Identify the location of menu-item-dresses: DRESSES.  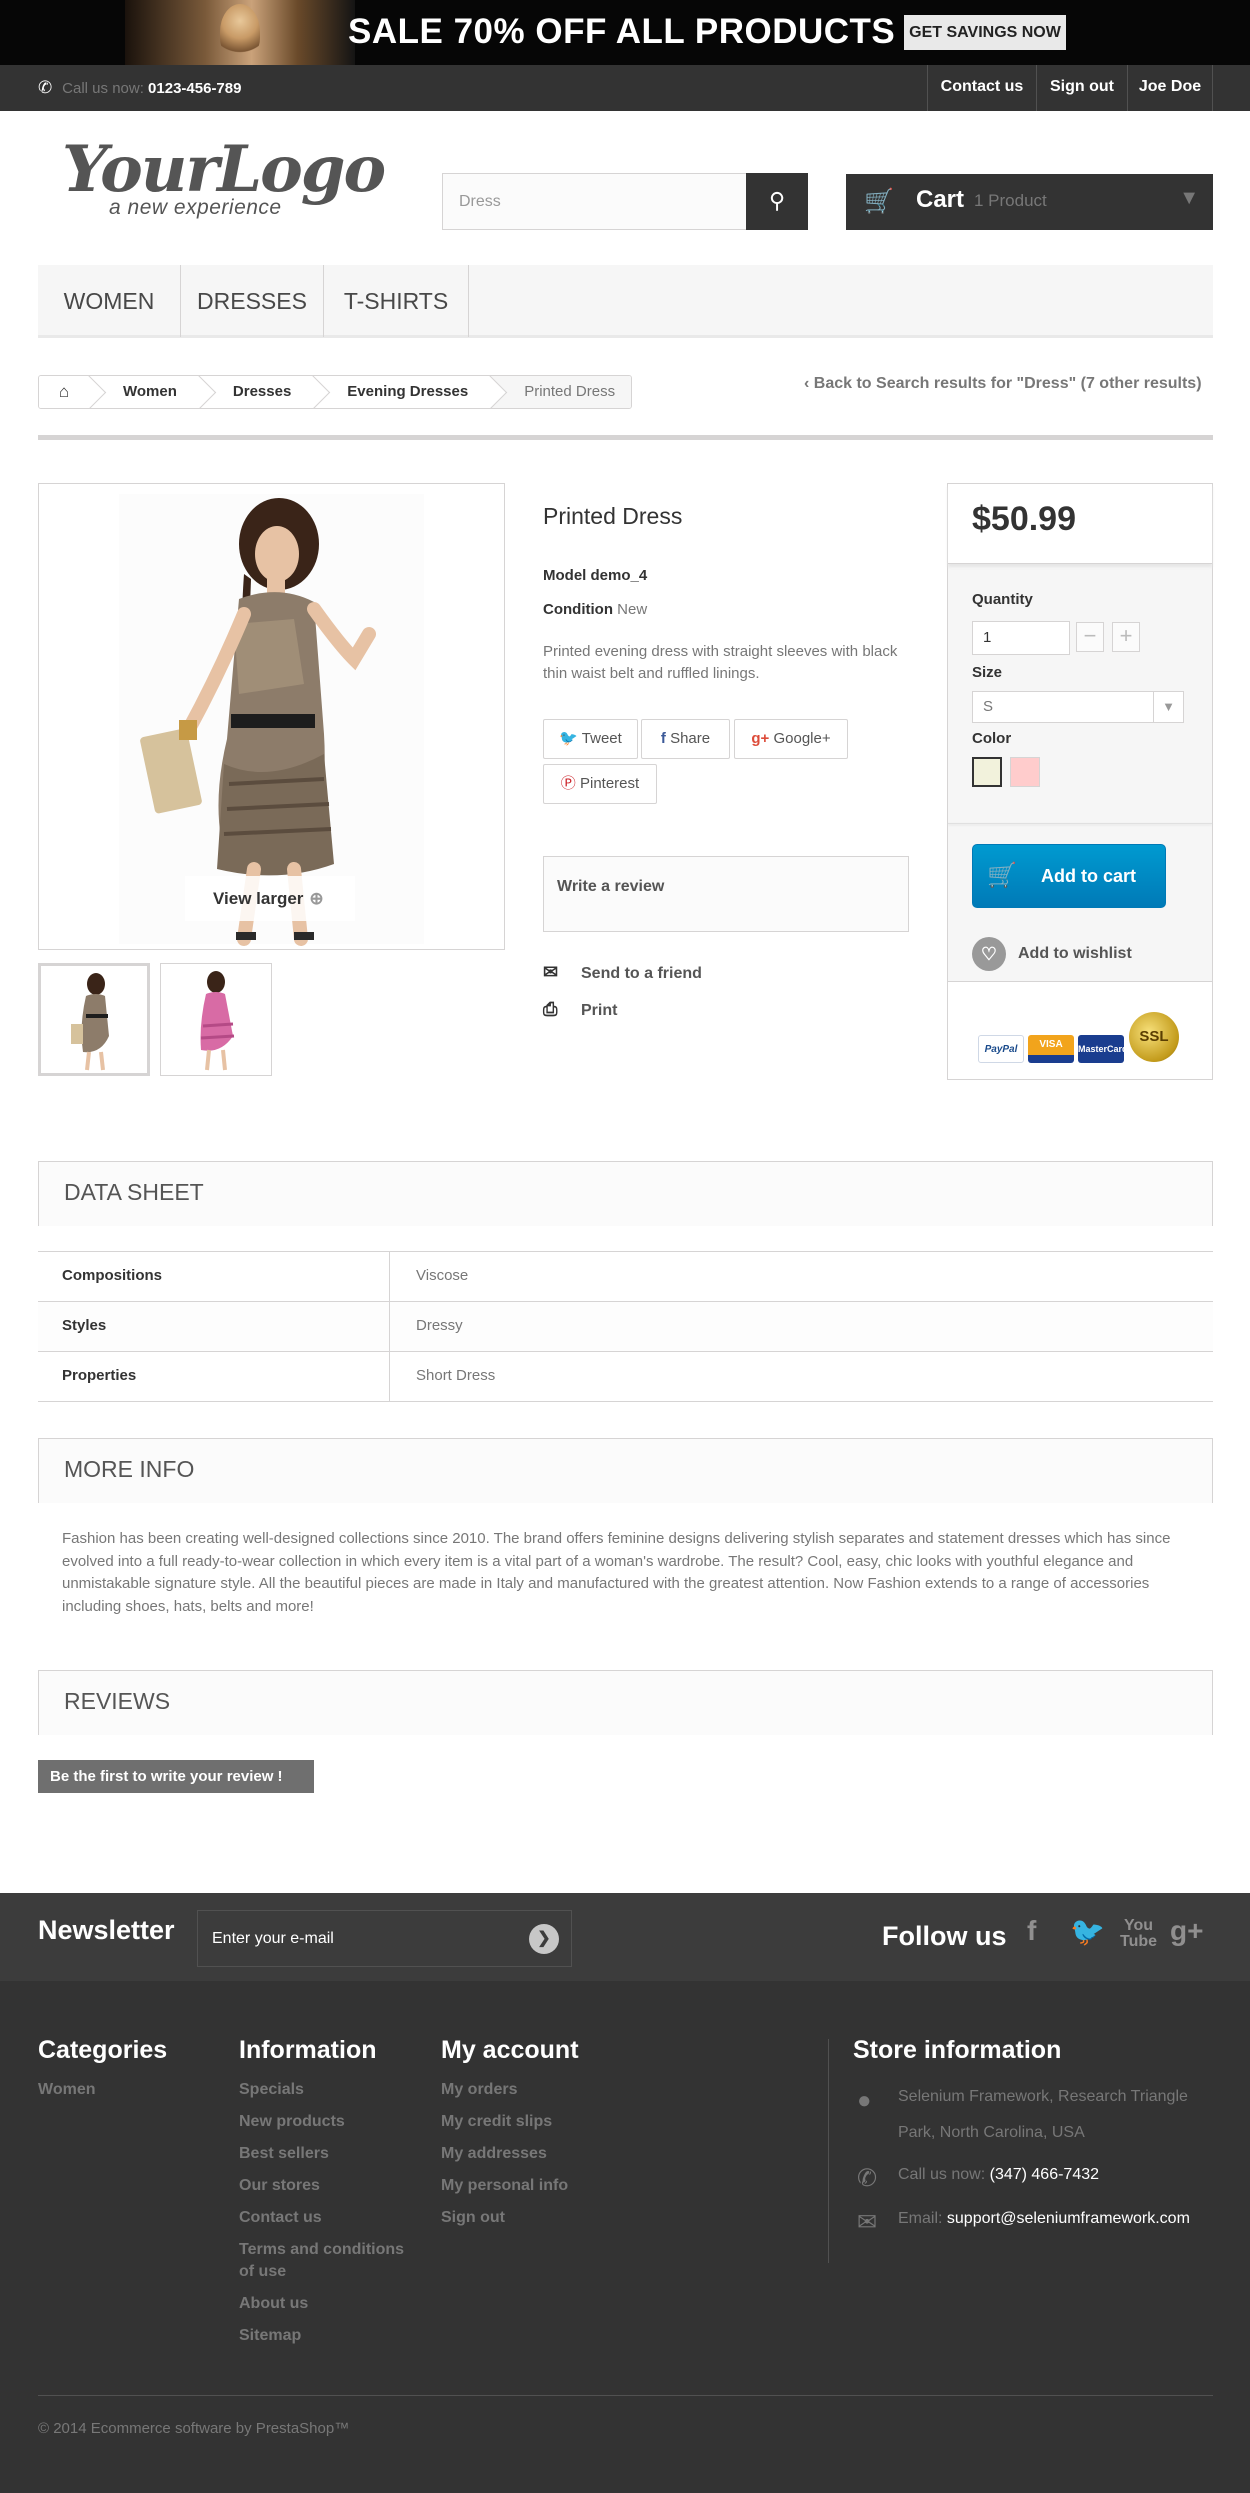
(252, 301).